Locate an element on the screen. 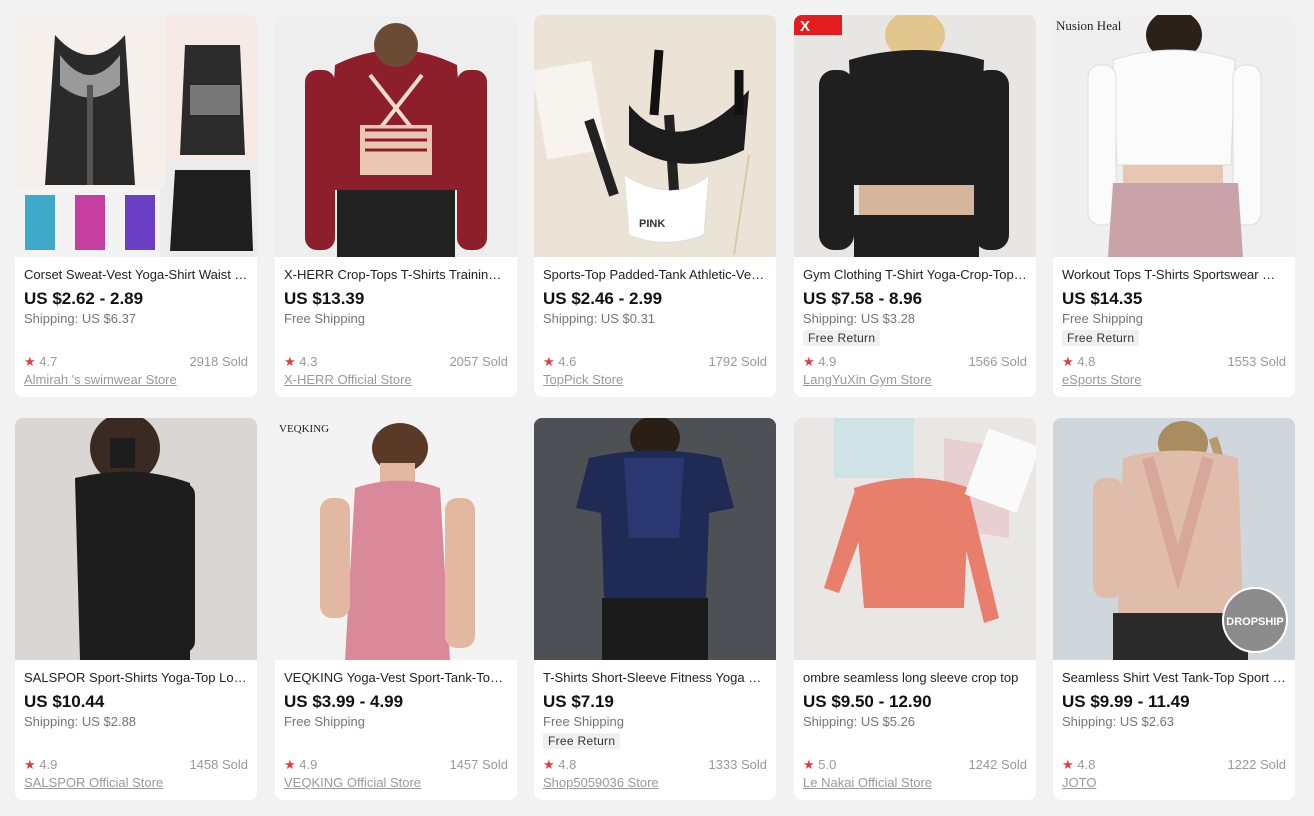 This screenshot has height=816, width=1314. rating-value: 4.6 is located at coordinates (567, 361).